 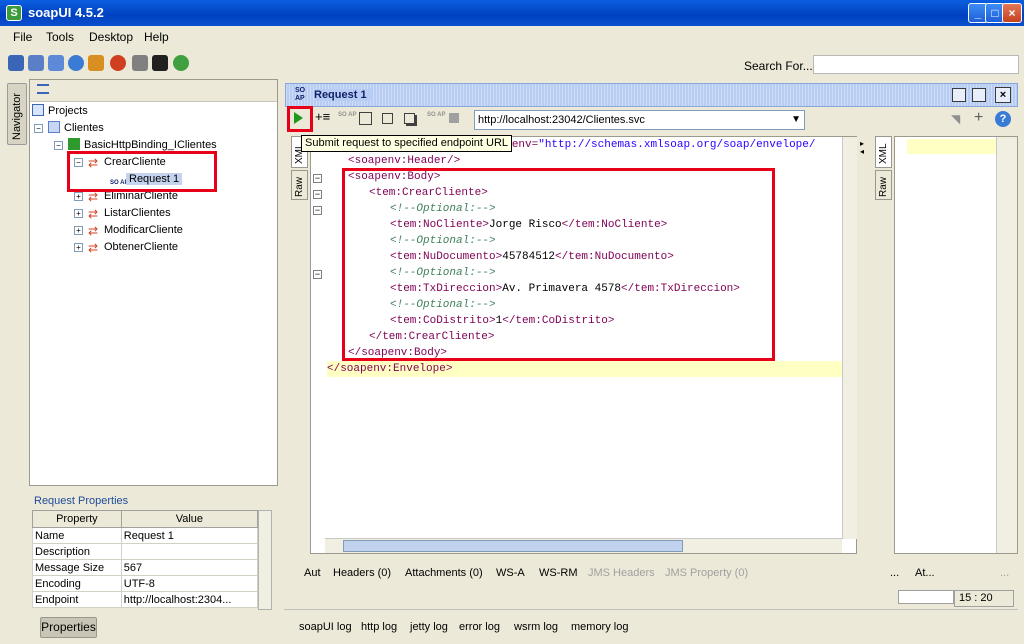 I want to click on tab-response-xml: XML, so click(x=883, y=152).